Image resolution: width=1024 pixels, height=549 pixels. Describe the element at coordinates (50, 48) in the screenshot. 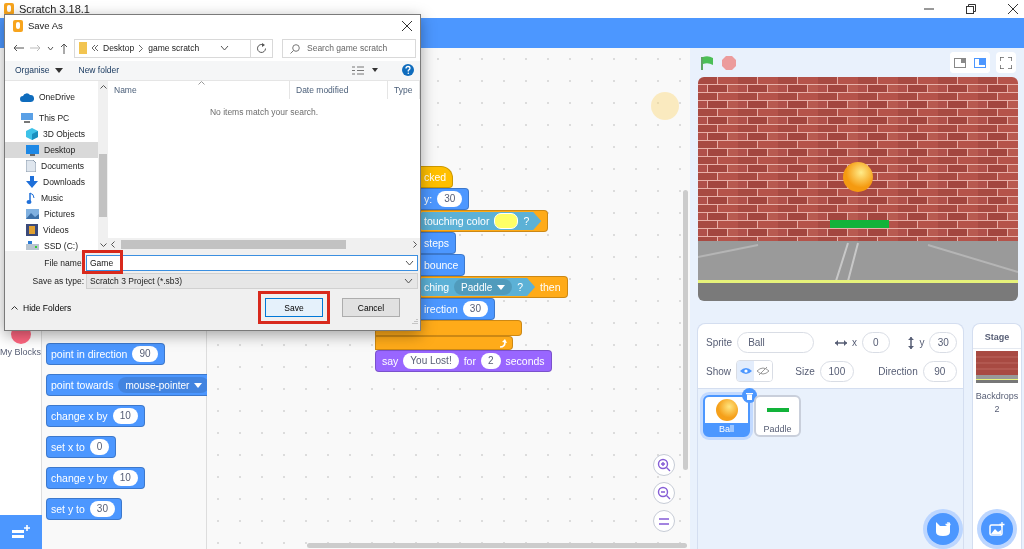

I see `recent-locations-icon` at that location.